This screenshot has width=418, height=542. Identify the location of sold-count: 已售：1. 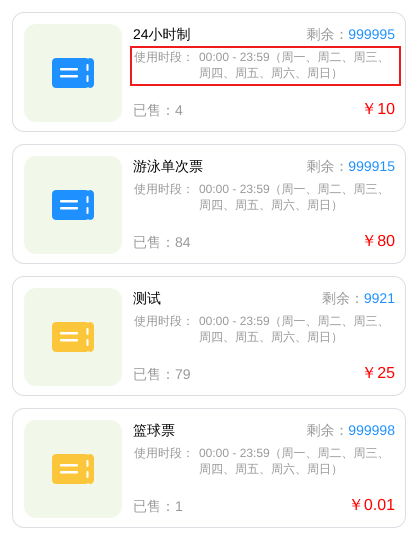
(158, 506).